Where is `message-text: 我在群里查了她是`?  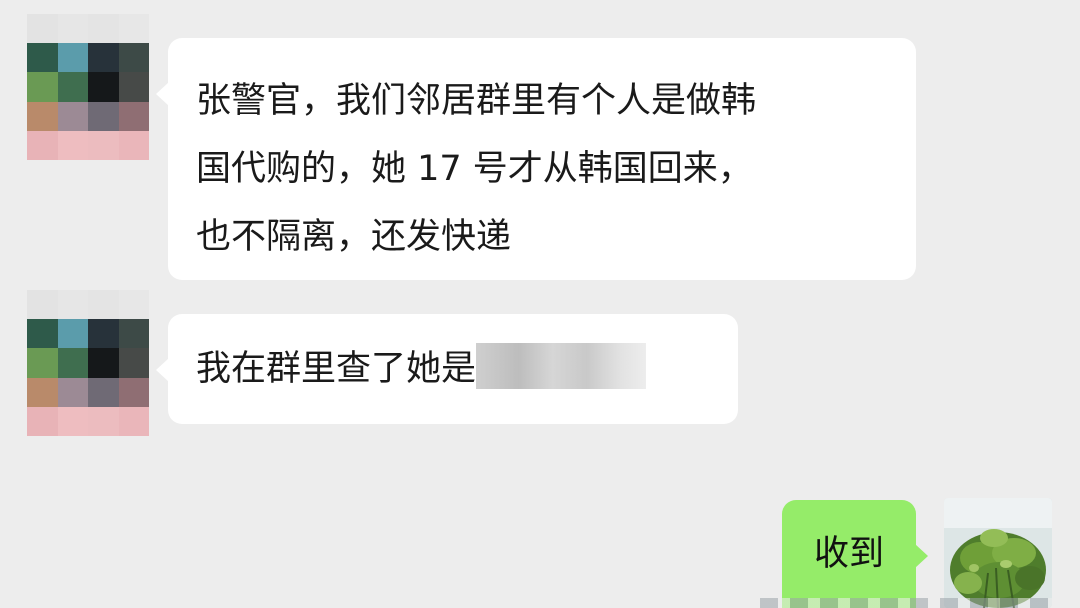
message-text: 我在群里查了她是 is located at coordinates (467, 369).